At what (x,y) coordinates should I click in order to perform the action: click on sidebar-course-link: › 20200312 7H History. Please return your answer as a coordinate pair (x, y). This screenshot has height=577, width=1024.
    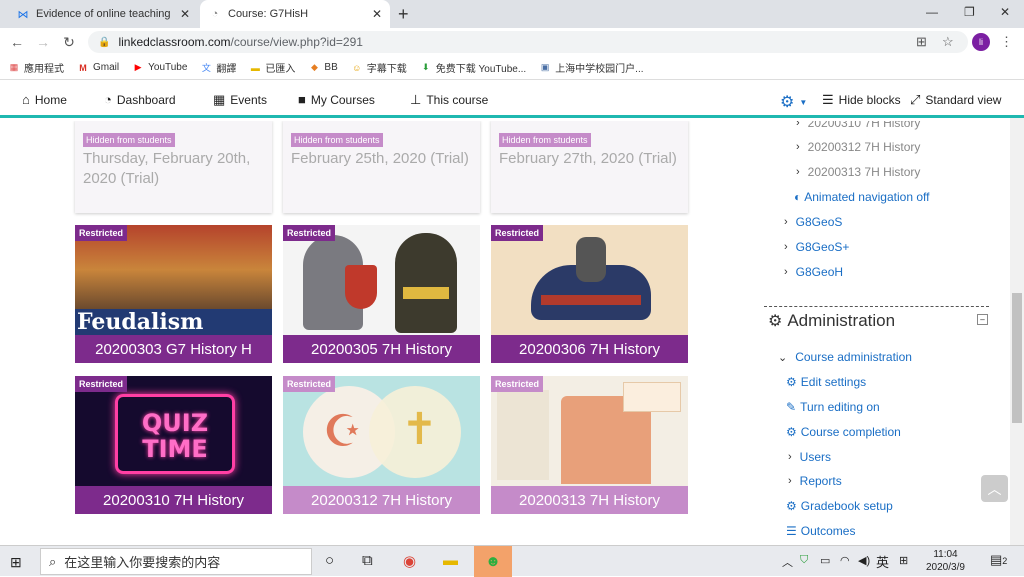
    Looking at the image, I should click on (858, 147).